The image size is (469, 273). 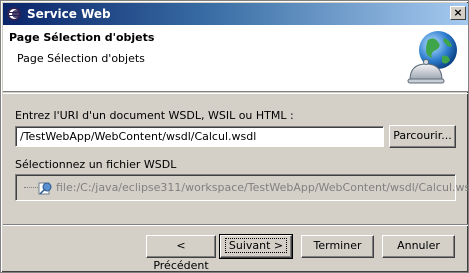 I want to click on previous-button-label: < Précédent, so click(x=181, y=255).